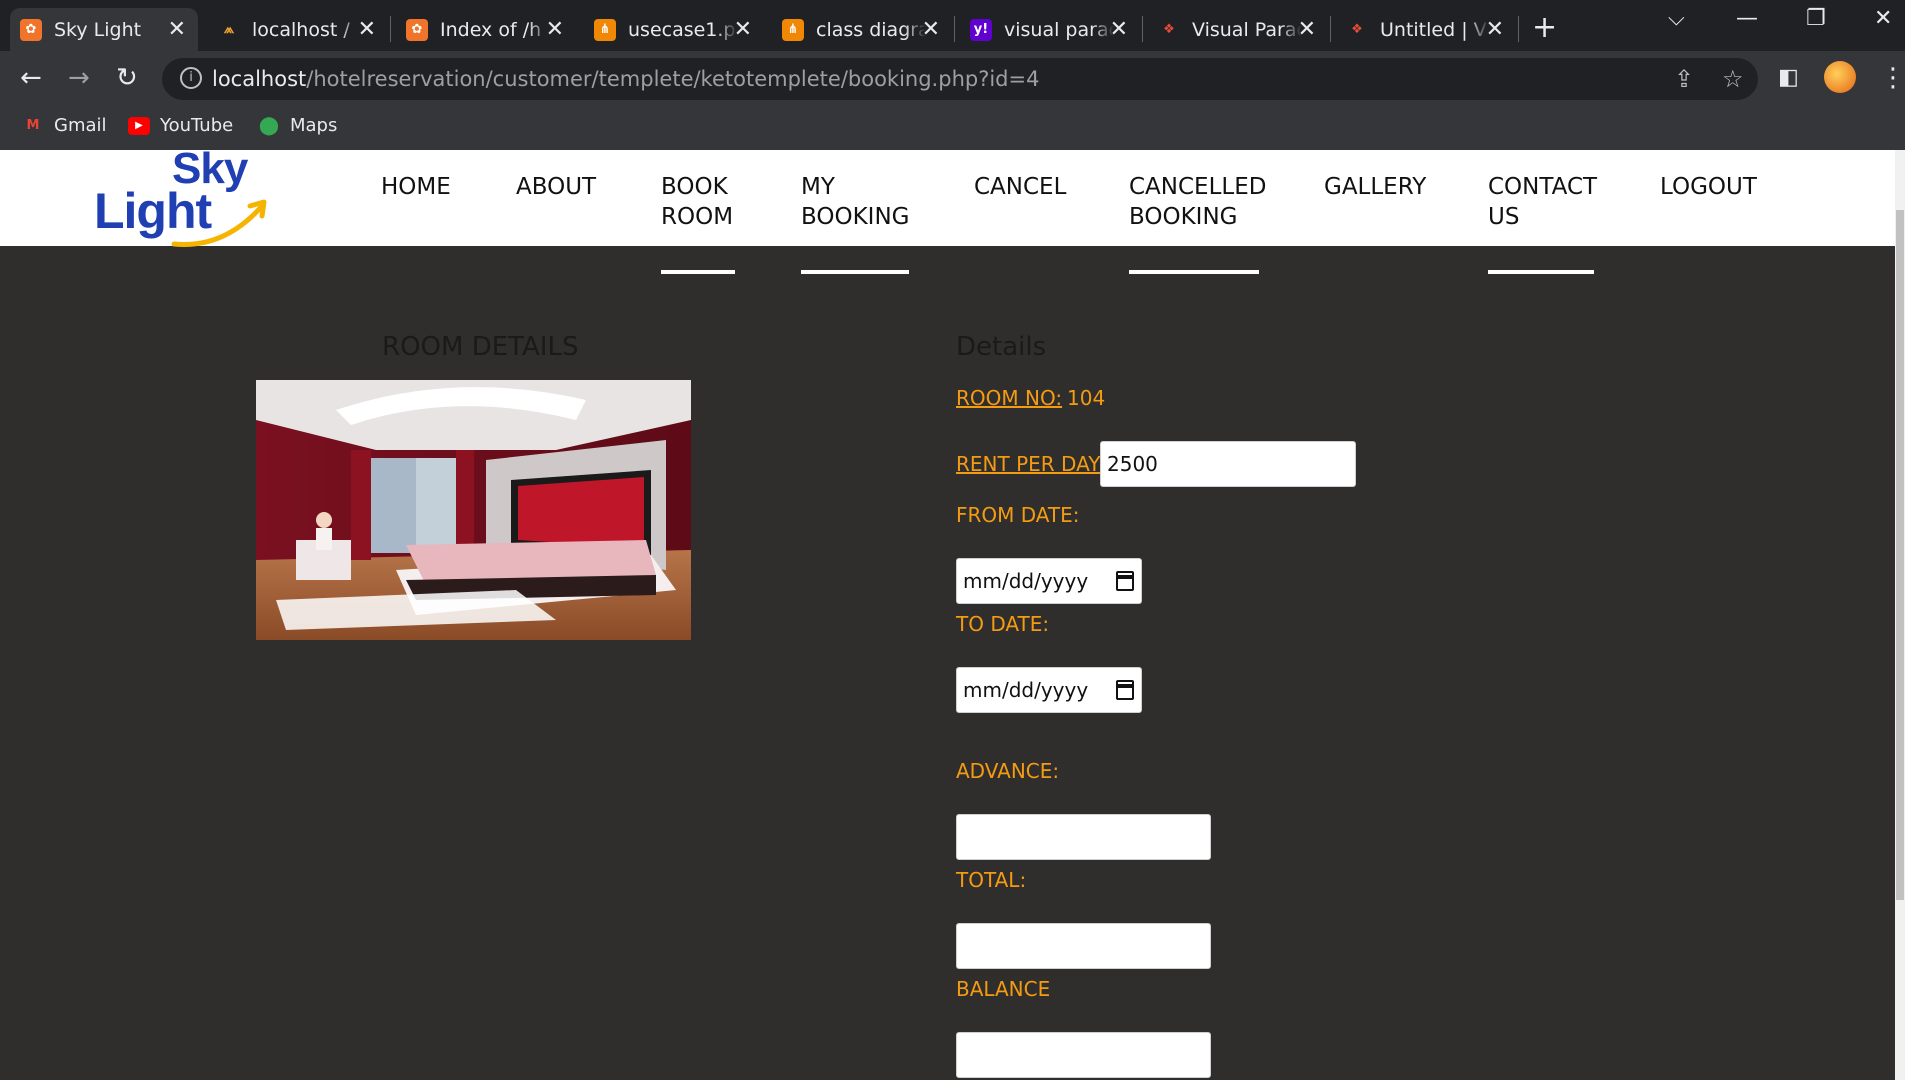  Describe the element at coordinates (1788, 77) in the screenshot. I see `side-panel-icon: ◧` at that location.